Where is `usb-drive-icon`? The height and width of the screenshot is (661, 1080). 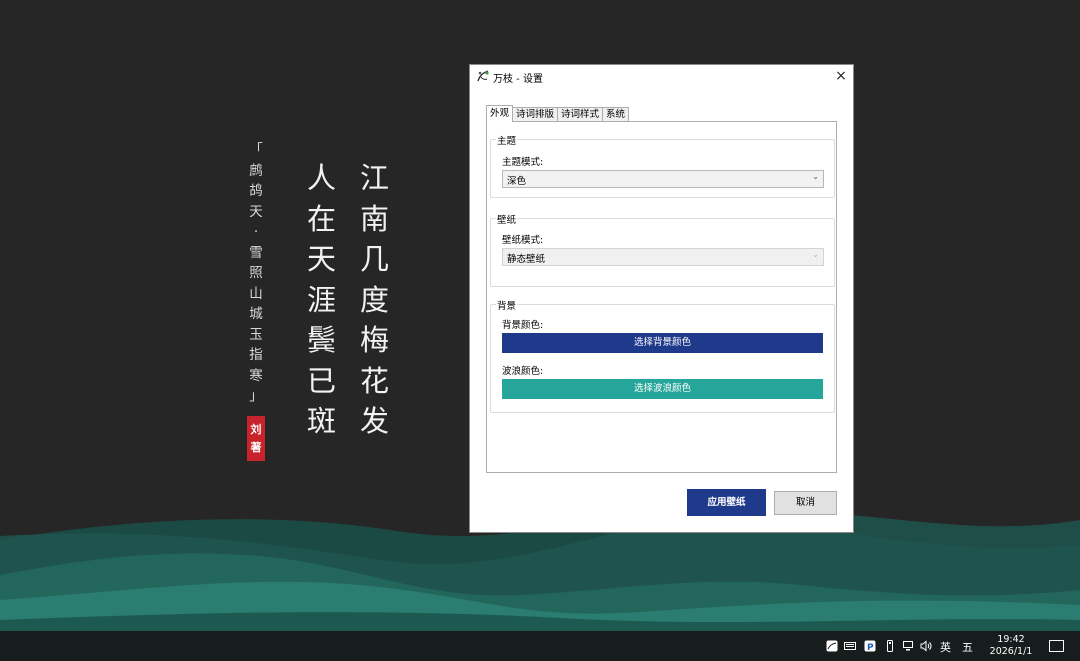
usb-drive-icon is located at coordinates (890, 646).